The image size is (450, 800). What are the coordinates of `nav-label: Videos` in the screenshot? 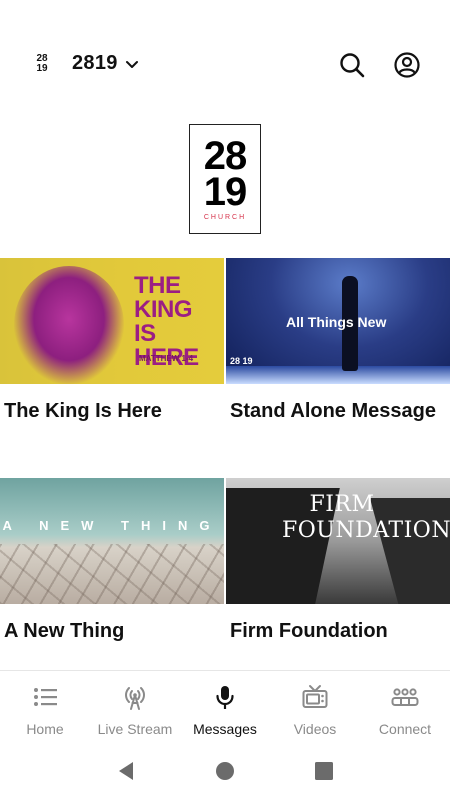 It's located at (315, 729).